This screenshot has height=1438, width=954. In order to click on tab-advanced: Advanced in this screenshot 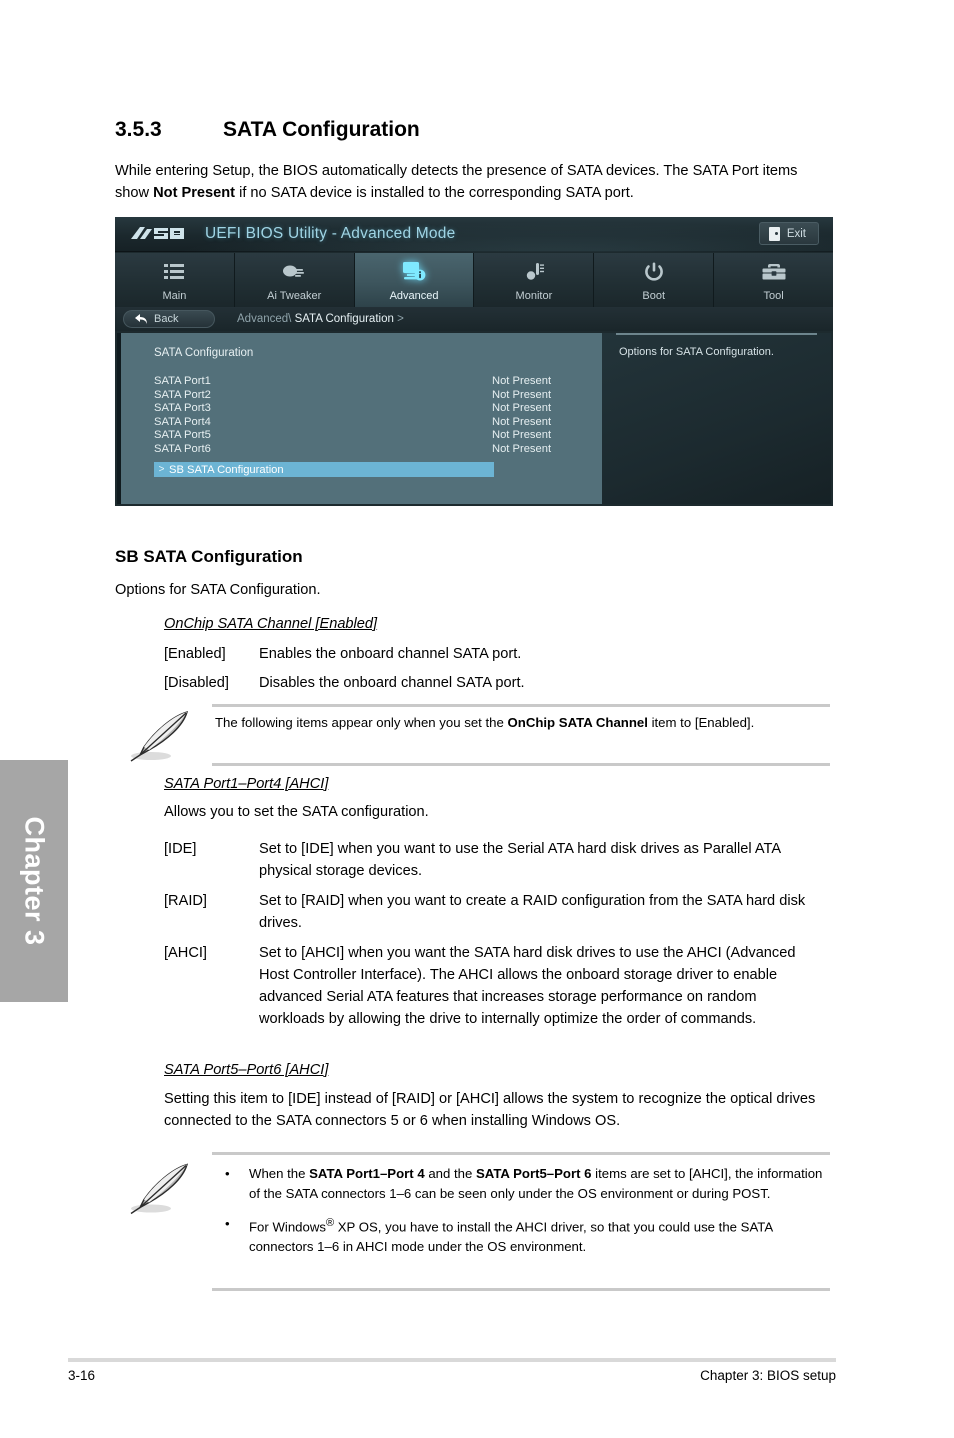, I will do `click(414, 280)`.